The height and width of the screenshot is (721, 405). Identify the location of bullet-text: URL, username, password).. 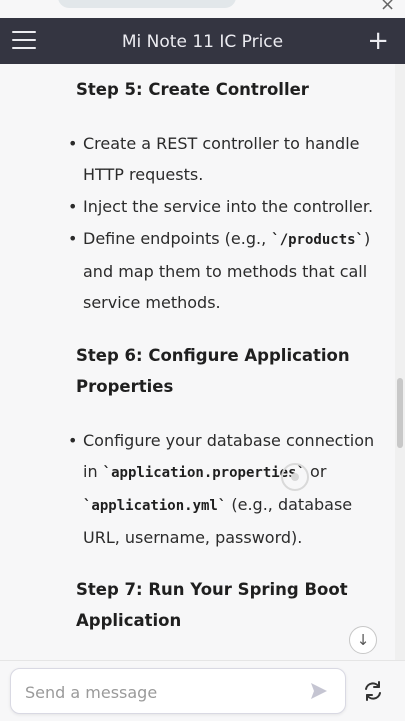
(193, 537).